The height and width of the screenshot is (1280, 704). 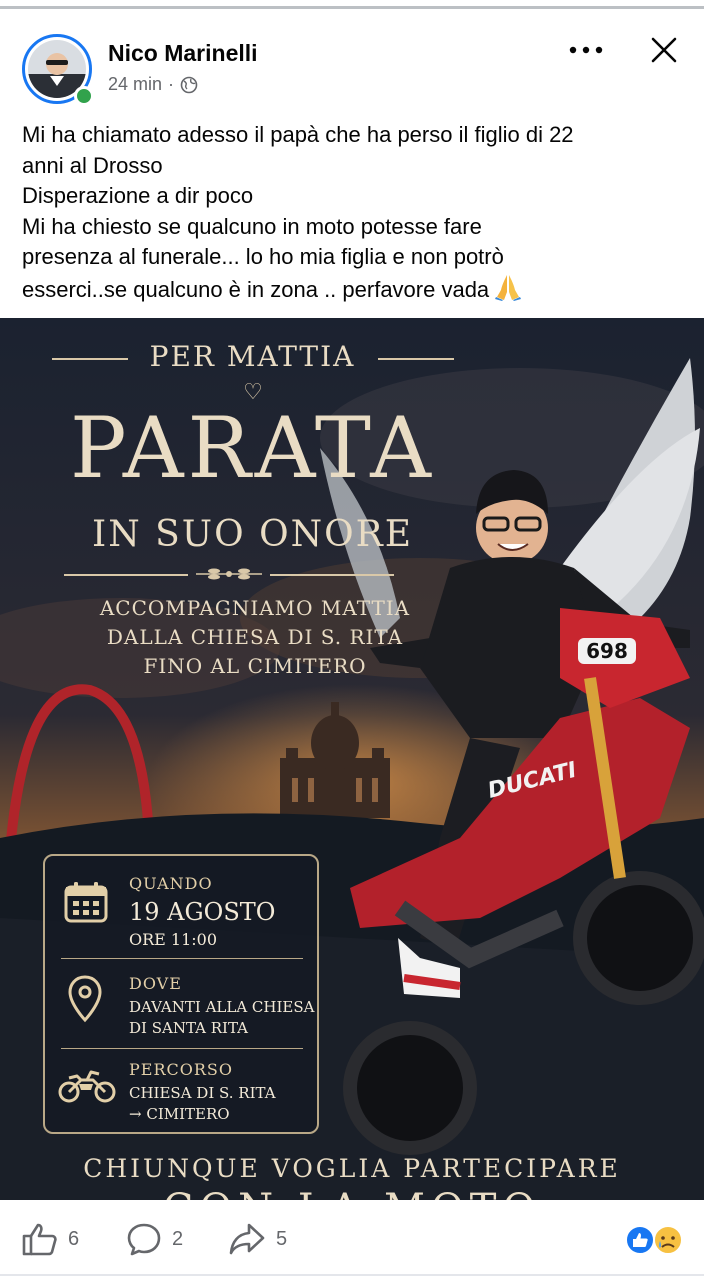 I want to click on percorso-line: → CIMITERO, so click(x=179, y=1114).